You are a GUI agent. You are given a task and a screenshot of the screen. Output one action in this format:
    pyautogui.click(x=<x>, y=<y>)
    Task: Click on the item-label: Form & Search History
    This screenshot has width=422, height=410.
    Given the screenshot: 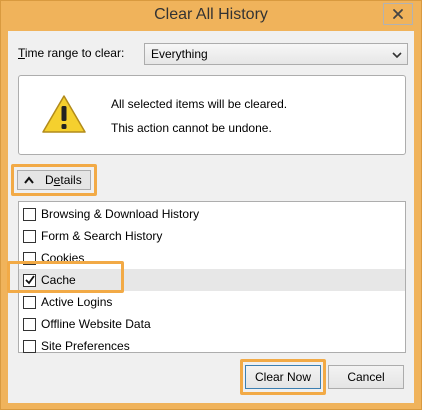 What is the action you would take?
    pyautogui.click(x=102, y=236)
    